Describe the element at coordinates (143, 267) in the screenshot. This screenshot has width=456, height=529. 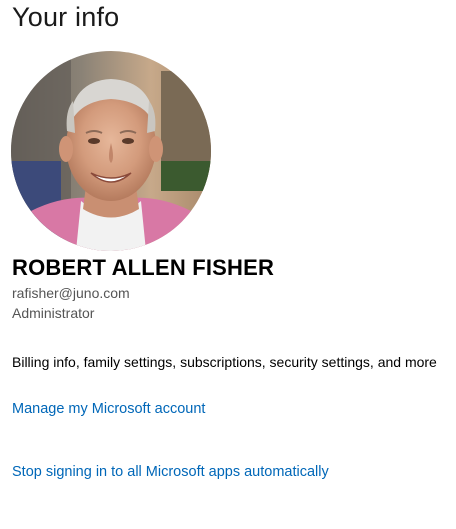
I see `user-name: ROBERT ALLEN FISHER` at that location.